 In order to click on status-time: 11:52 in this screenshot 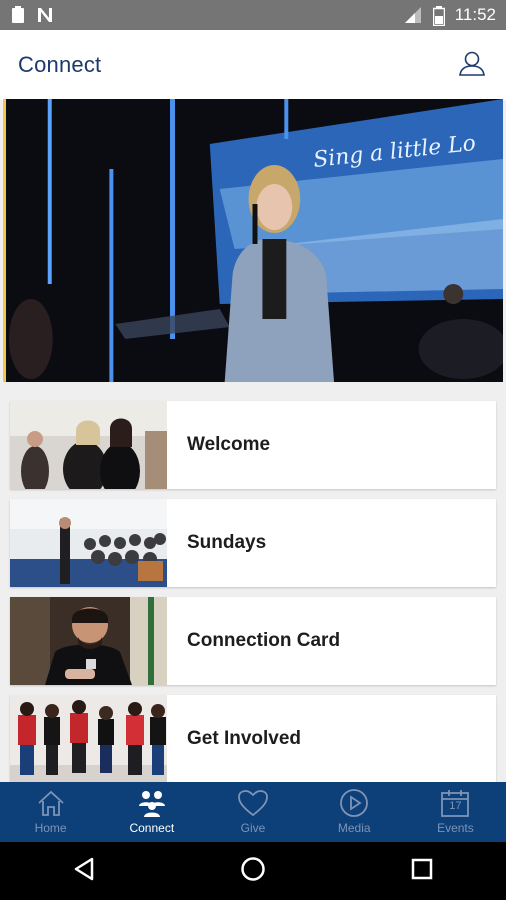, I will do `click(475, 14)`.